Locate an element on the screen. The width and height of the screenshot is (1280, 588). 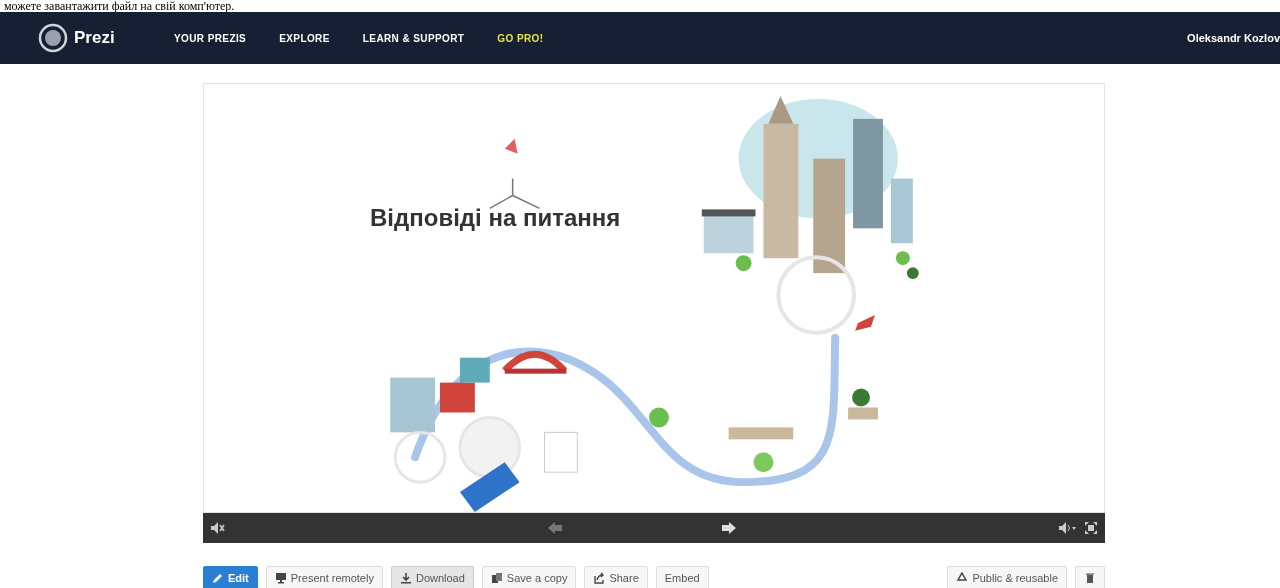
nav-link: EXPLORE is located at coordinates (304, 38).